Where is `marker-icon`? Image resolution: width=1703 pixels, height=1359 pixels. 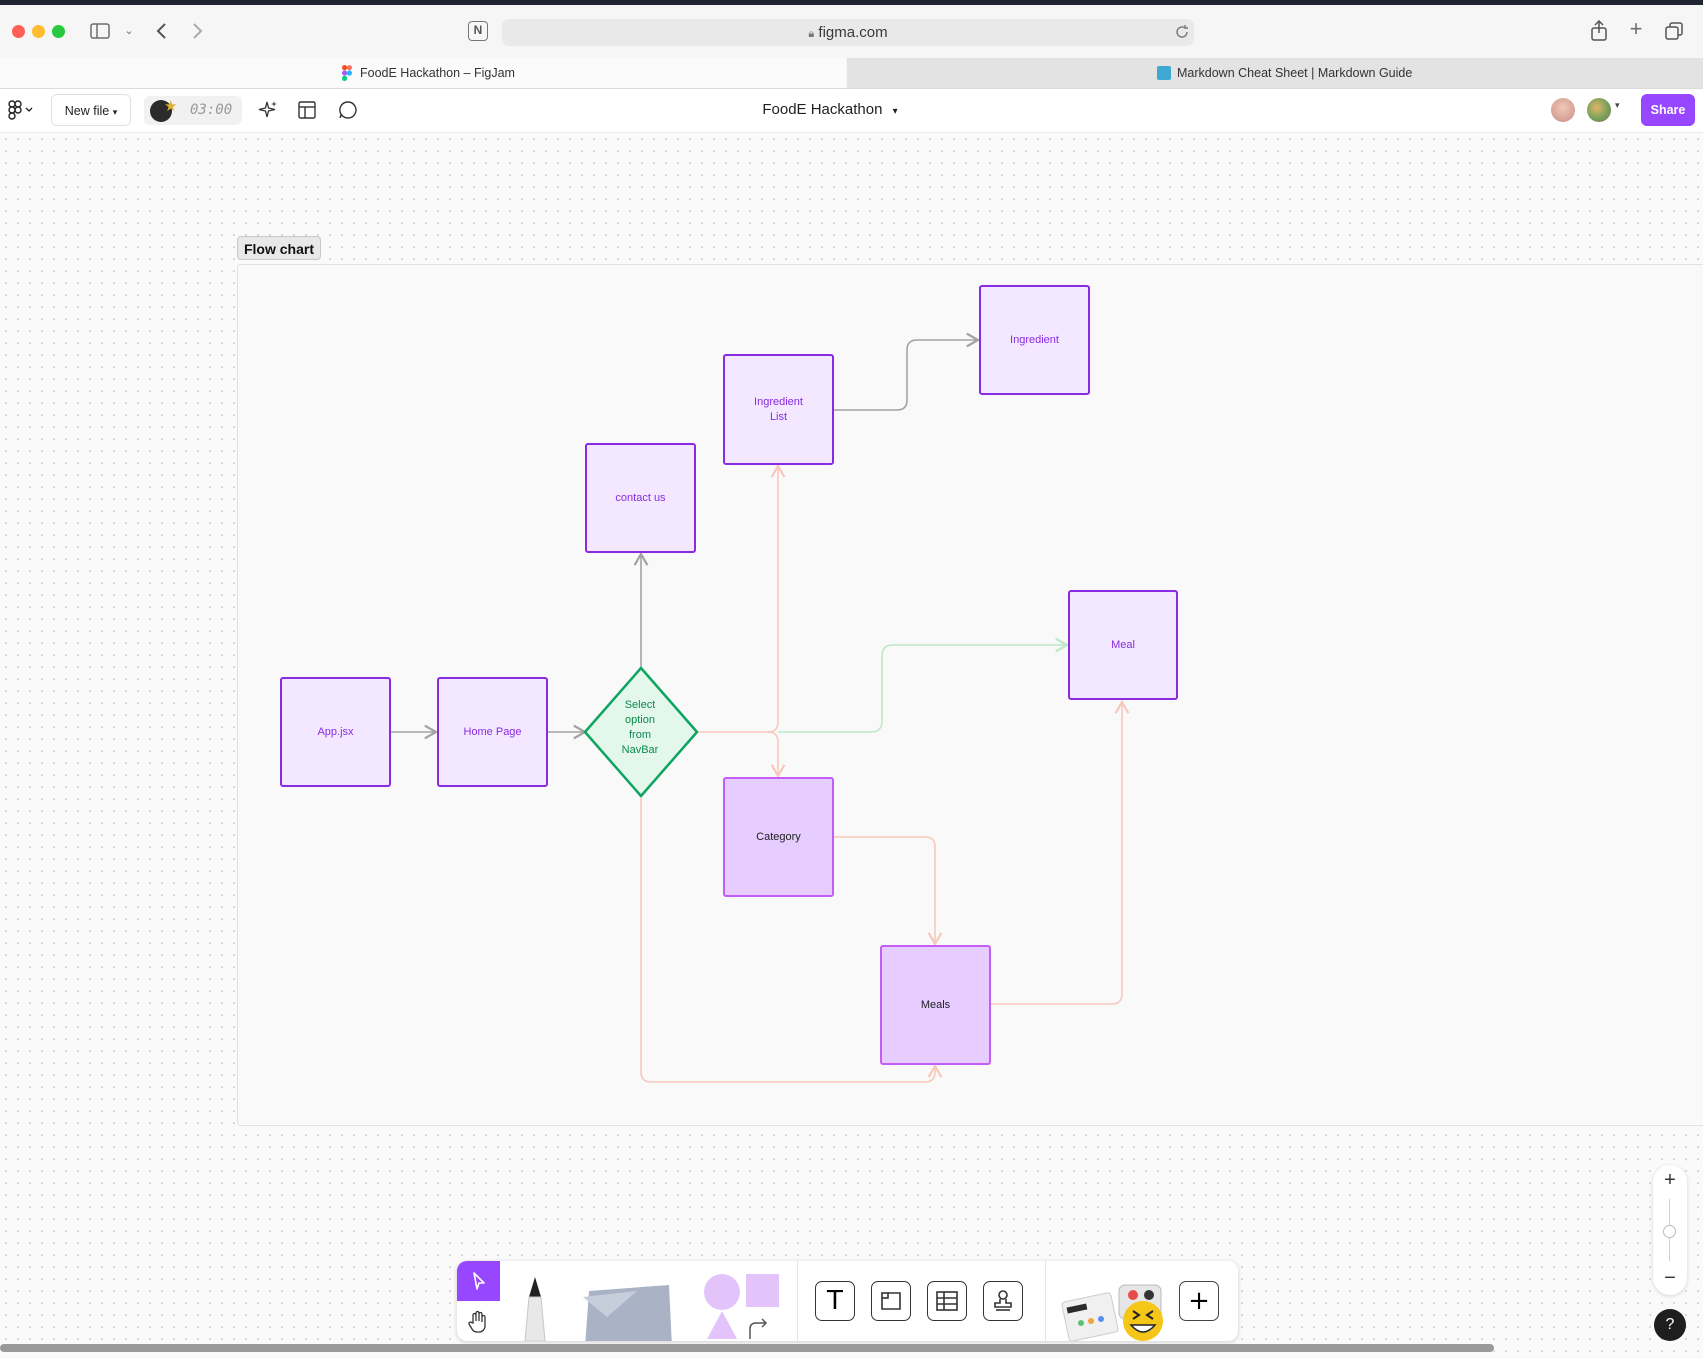
marker-icon is located at coordinates (535, 1308).